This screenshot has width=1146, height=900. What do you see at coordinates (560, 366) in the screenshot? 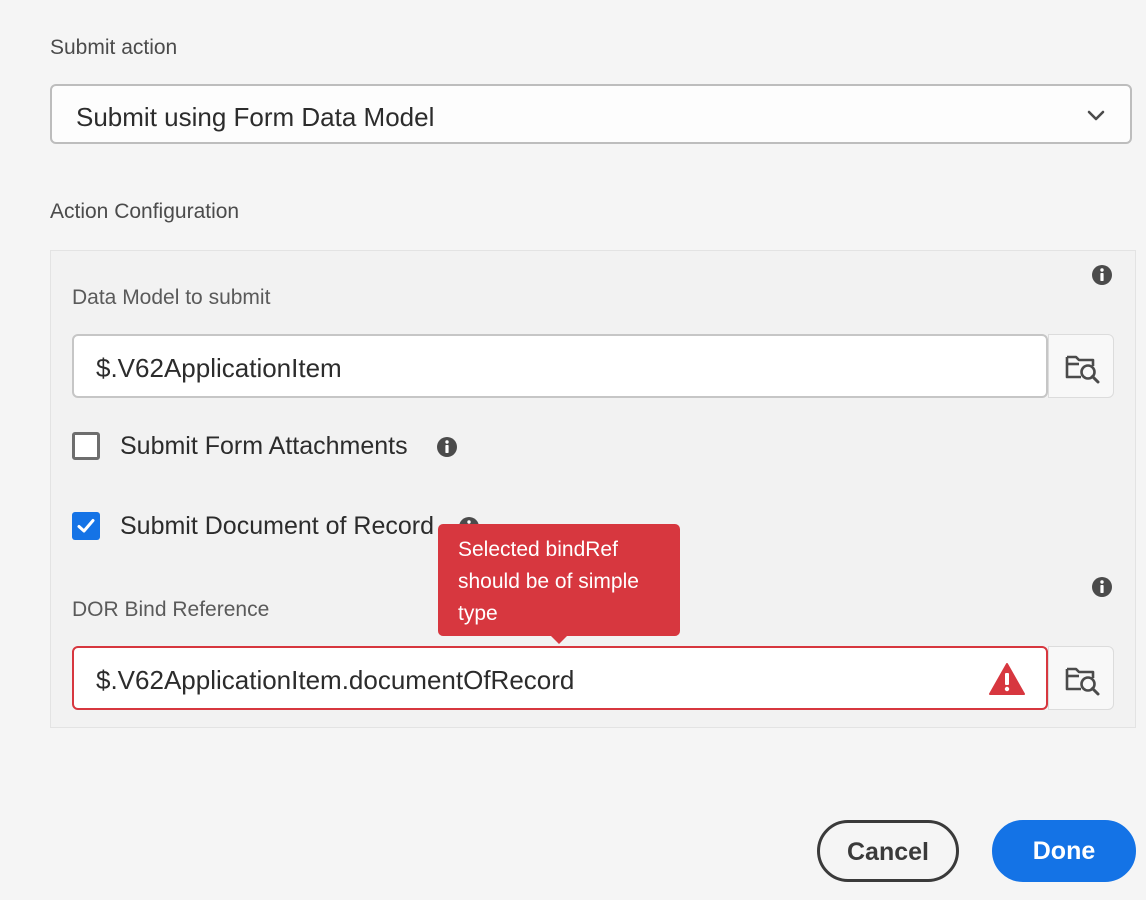
I see `data-model-input: $.V62ApplicationItem` at bounding box center [560, 366].